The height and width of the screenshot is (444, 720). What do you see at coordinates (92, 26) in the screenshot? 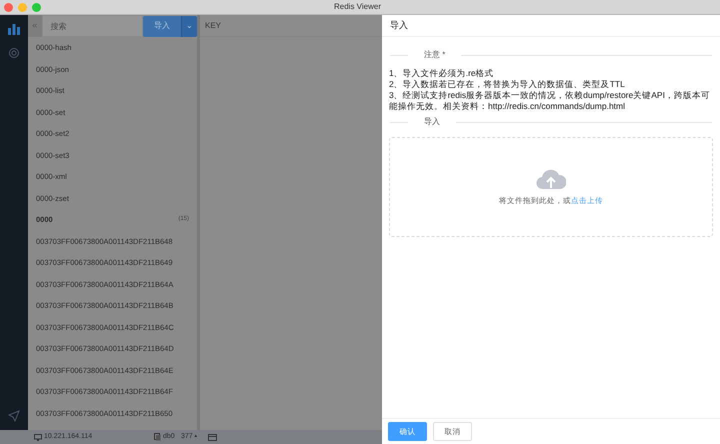
I see `search-field: 搜索` at bounding box center [92, 26].